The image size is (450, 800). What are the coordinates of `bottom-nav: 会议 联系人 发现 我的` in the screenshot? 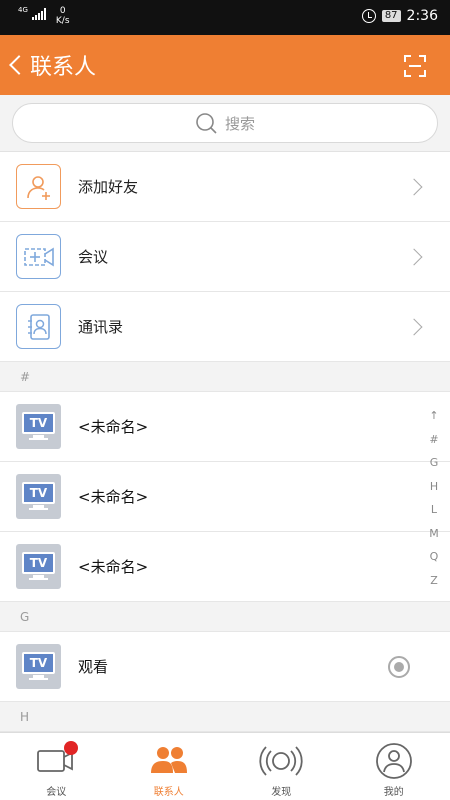 It's located at (225, 766).